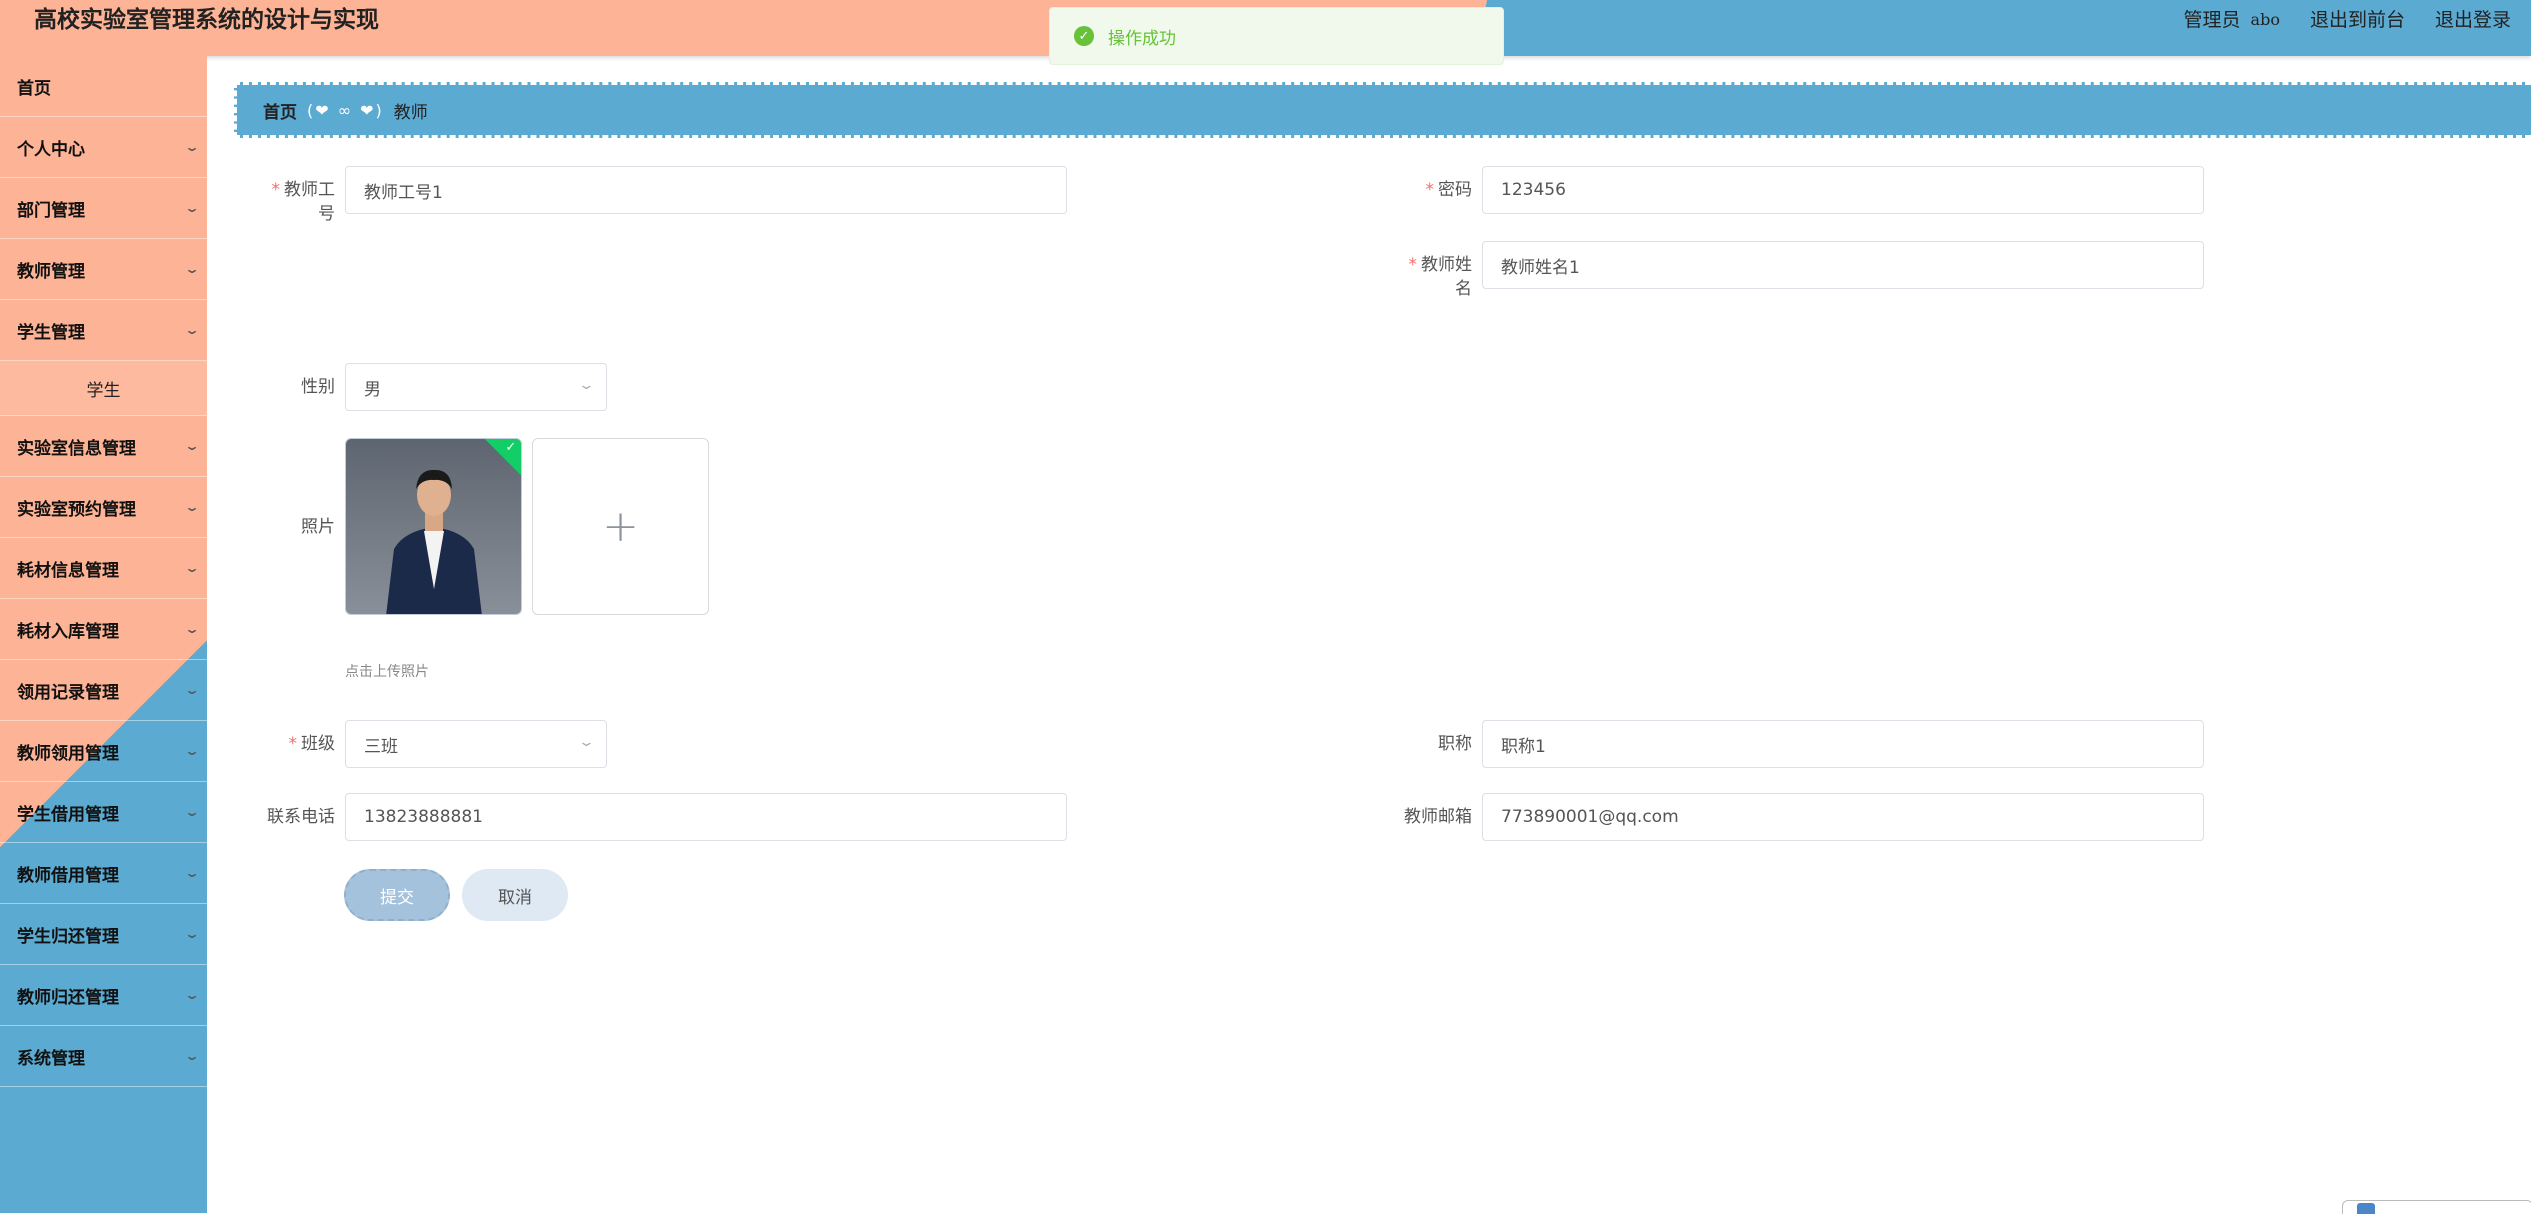 The height and width of the screenshot is (1214, 2531). What do you see at coordinates (511, 447) in the screenshot?
I see `check-icon: ✓` at bounding box center [511, 447].